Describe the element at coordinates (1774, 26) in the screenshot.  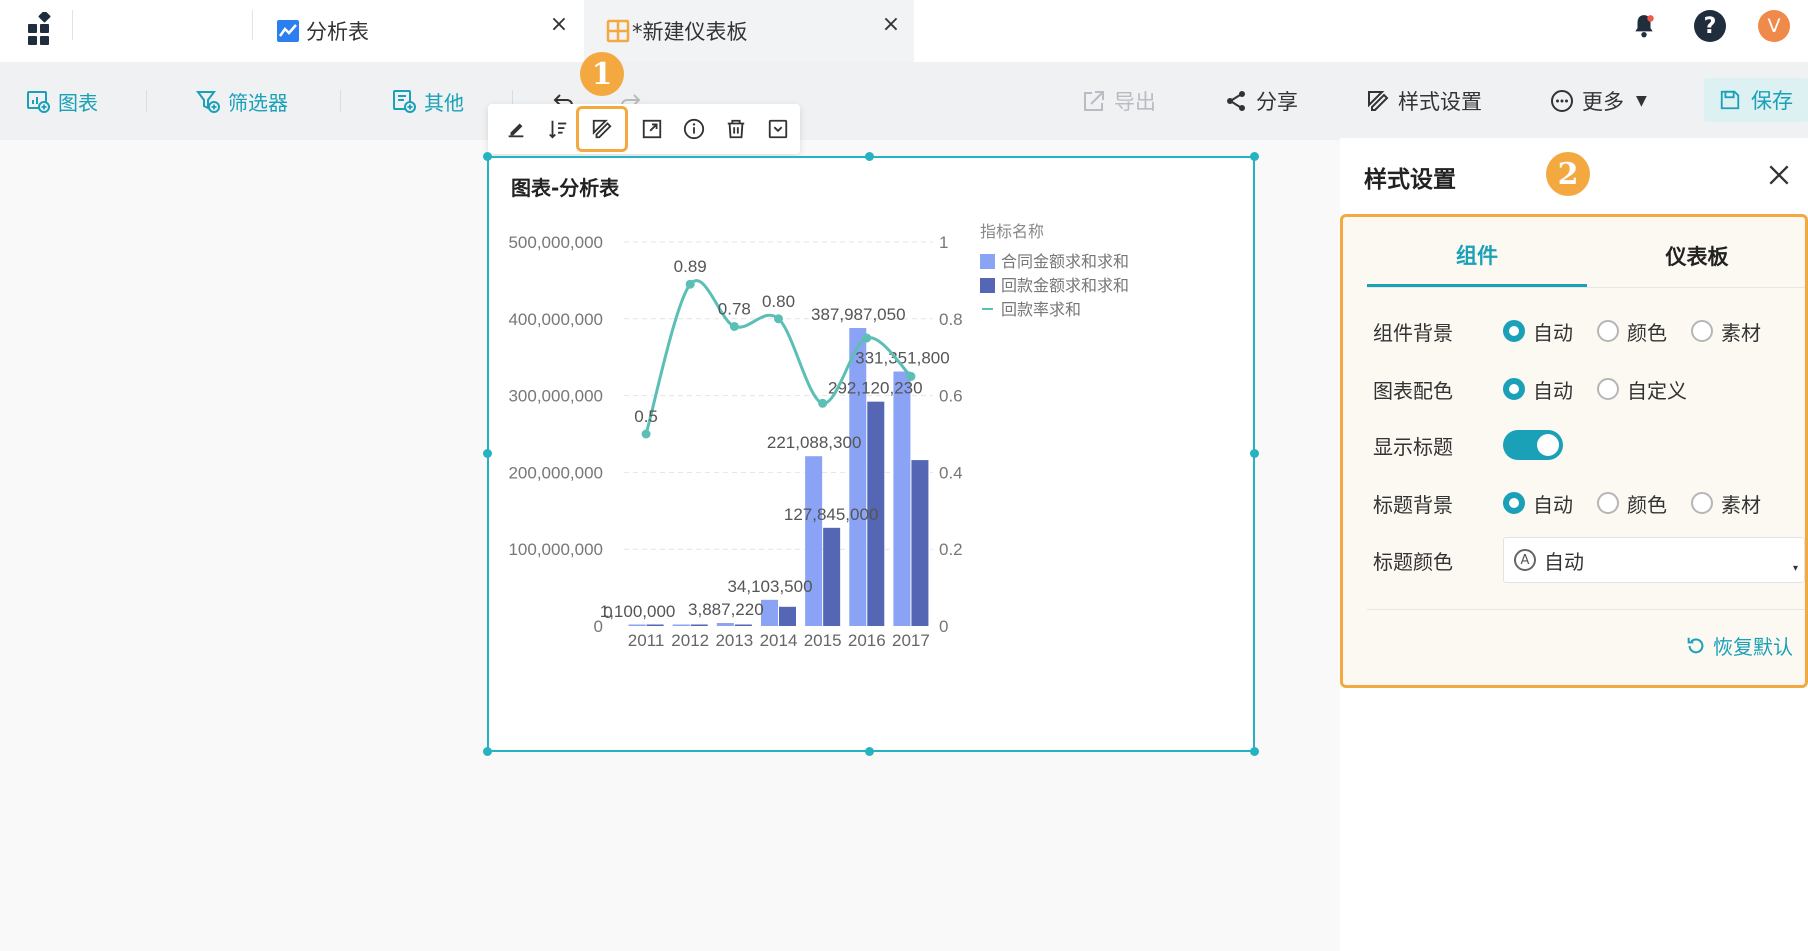
I see `avatar: V` at that location.